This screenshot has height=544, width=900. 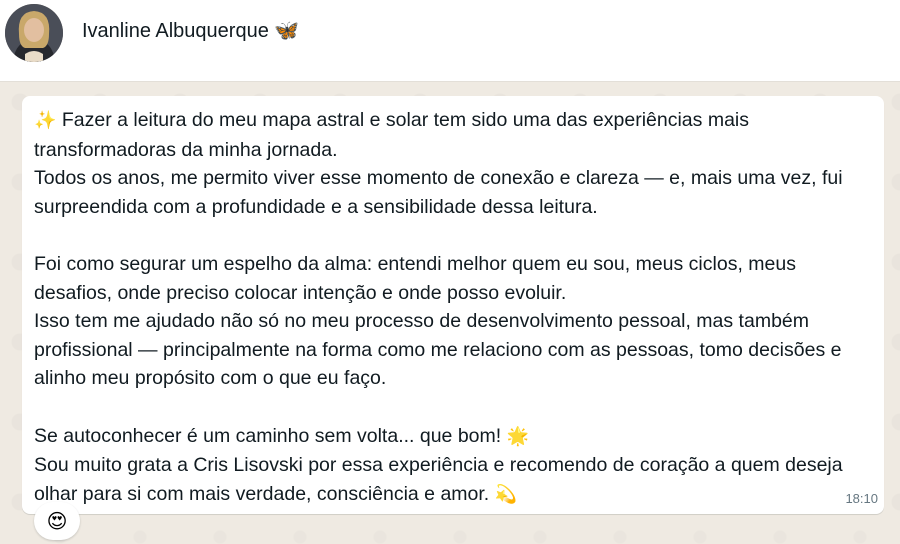 I want to click on contact-name: Ivanline Albuquerque 🦋, so click(x=190, y=30).